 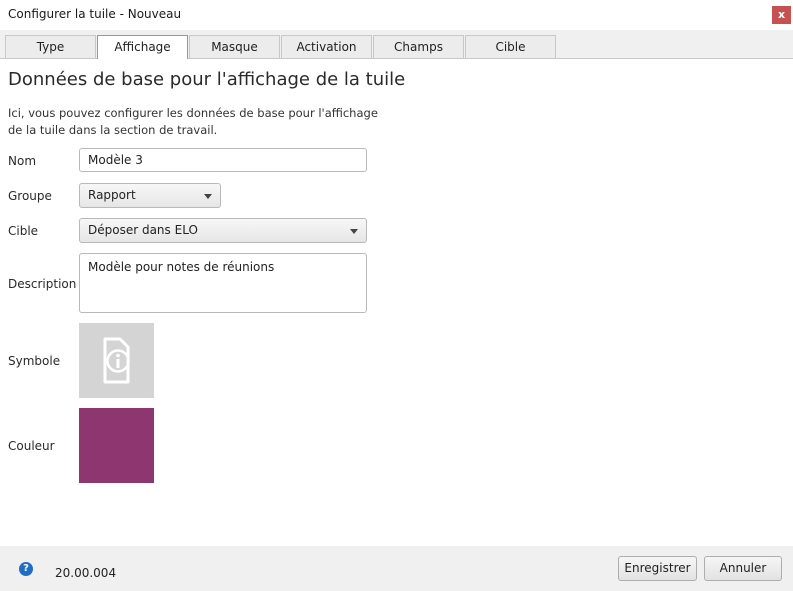 What do you see at coordinates (396, 568) in the screenshot?
I see `footer-bar: ? 20.00.004 Enregistrer Annuler` at bounding box center [396, 568].